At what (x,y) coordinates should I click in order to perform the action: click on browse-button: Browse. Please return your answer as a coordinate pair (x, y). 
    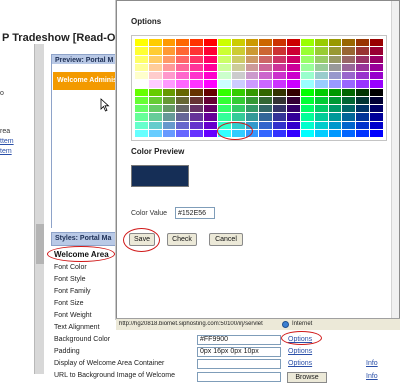
    Looking at the image, I should click on (307, 377).